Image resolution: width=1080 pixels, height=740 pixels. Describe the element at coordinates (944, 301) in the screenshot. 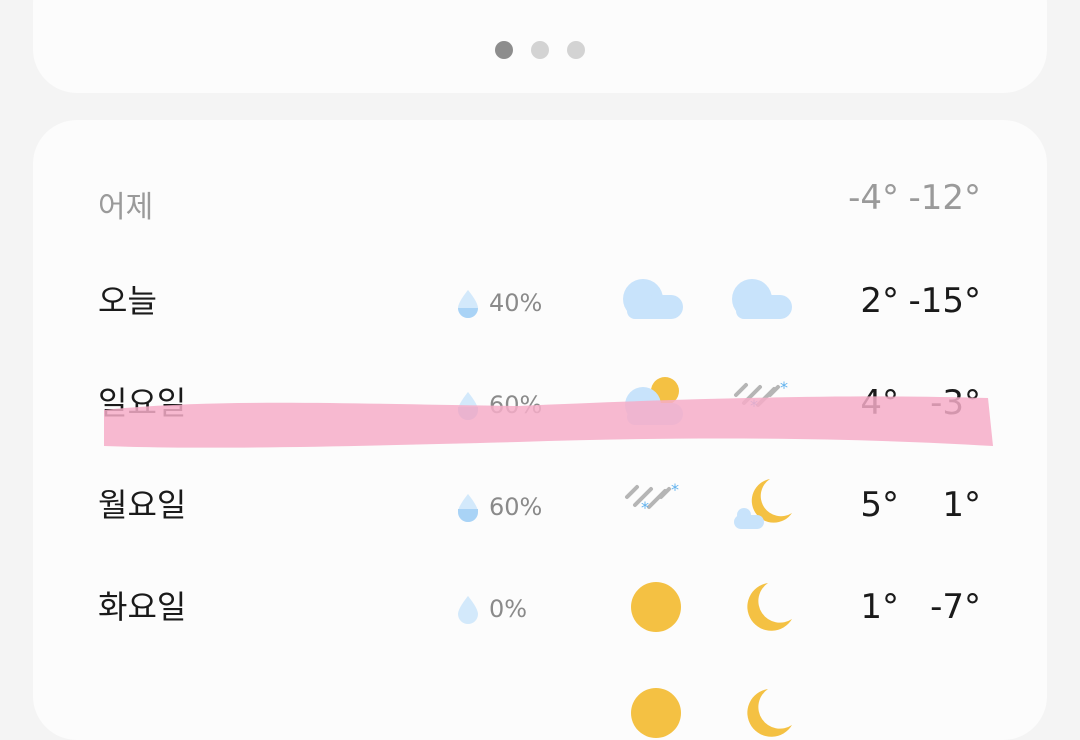

I see `low-temp: -15°` at that location.